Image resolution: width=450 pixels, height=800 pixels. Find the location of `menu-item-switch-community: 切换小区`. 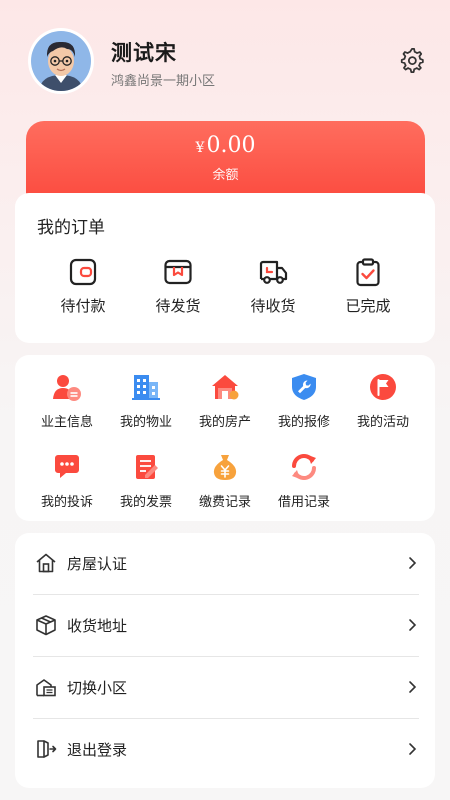

menu-item-switch-community: 切换小区 is located at coordinates (226, 687).